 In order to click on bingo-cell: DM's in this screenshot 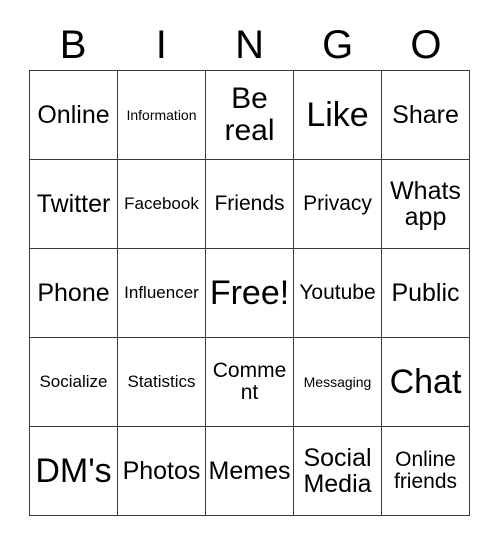, I will do `click(74, 471)`.